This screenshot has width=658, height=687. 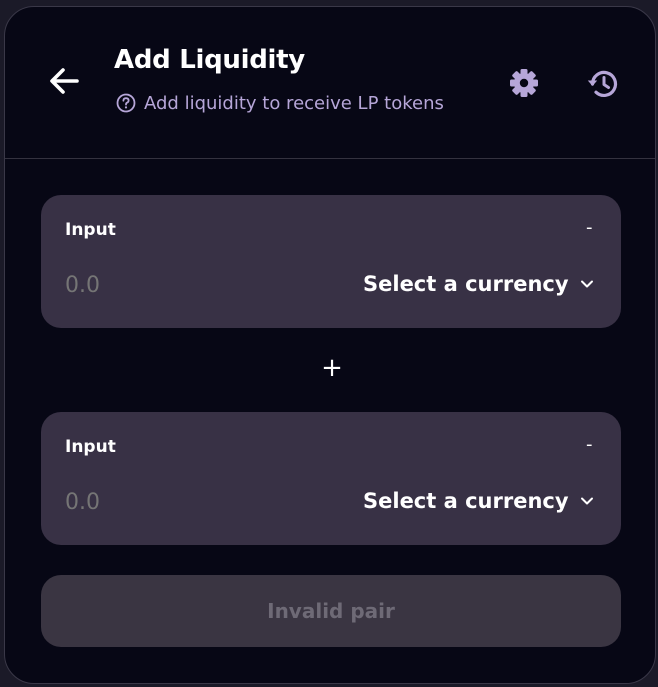 I want to click on page-title: Add Liquidity, so click(x=209, y=60).